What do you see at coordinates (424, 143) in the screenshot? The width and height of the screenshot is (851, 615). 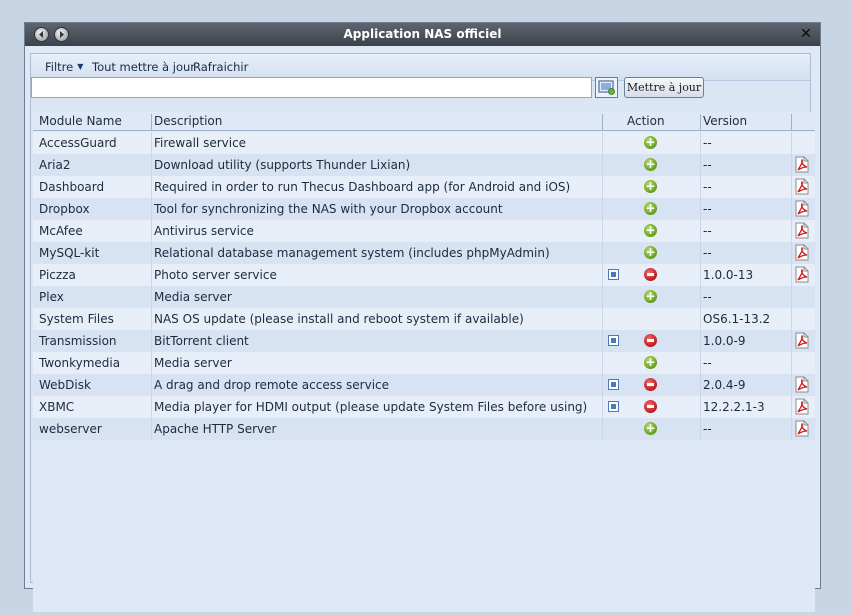 I see `table-row: AccessGuard Firewall service -- +` at bounding box center [424, 143].